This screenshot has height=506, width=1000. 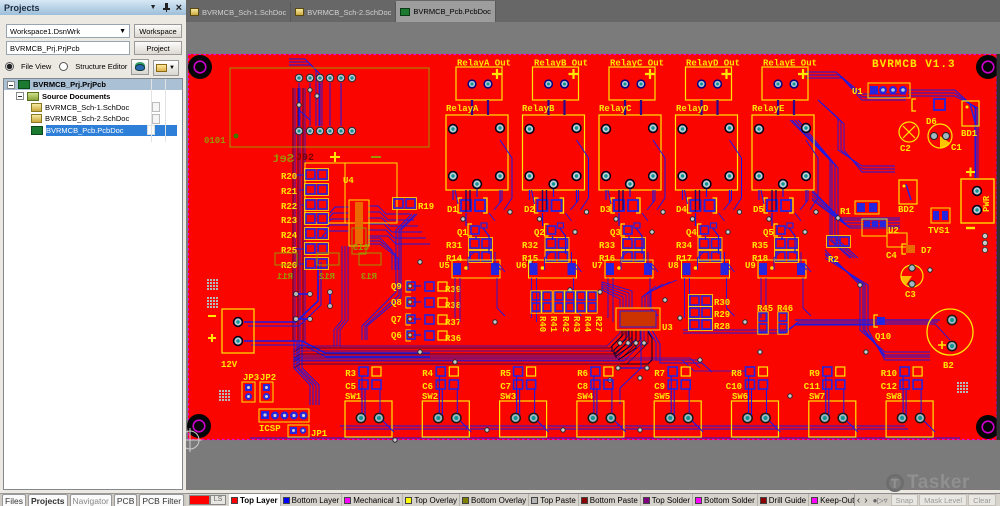 What do you see at coordinates (289, 207) in the screenshot?
I see `svg-text: R22` at bounding box center [289, 207].